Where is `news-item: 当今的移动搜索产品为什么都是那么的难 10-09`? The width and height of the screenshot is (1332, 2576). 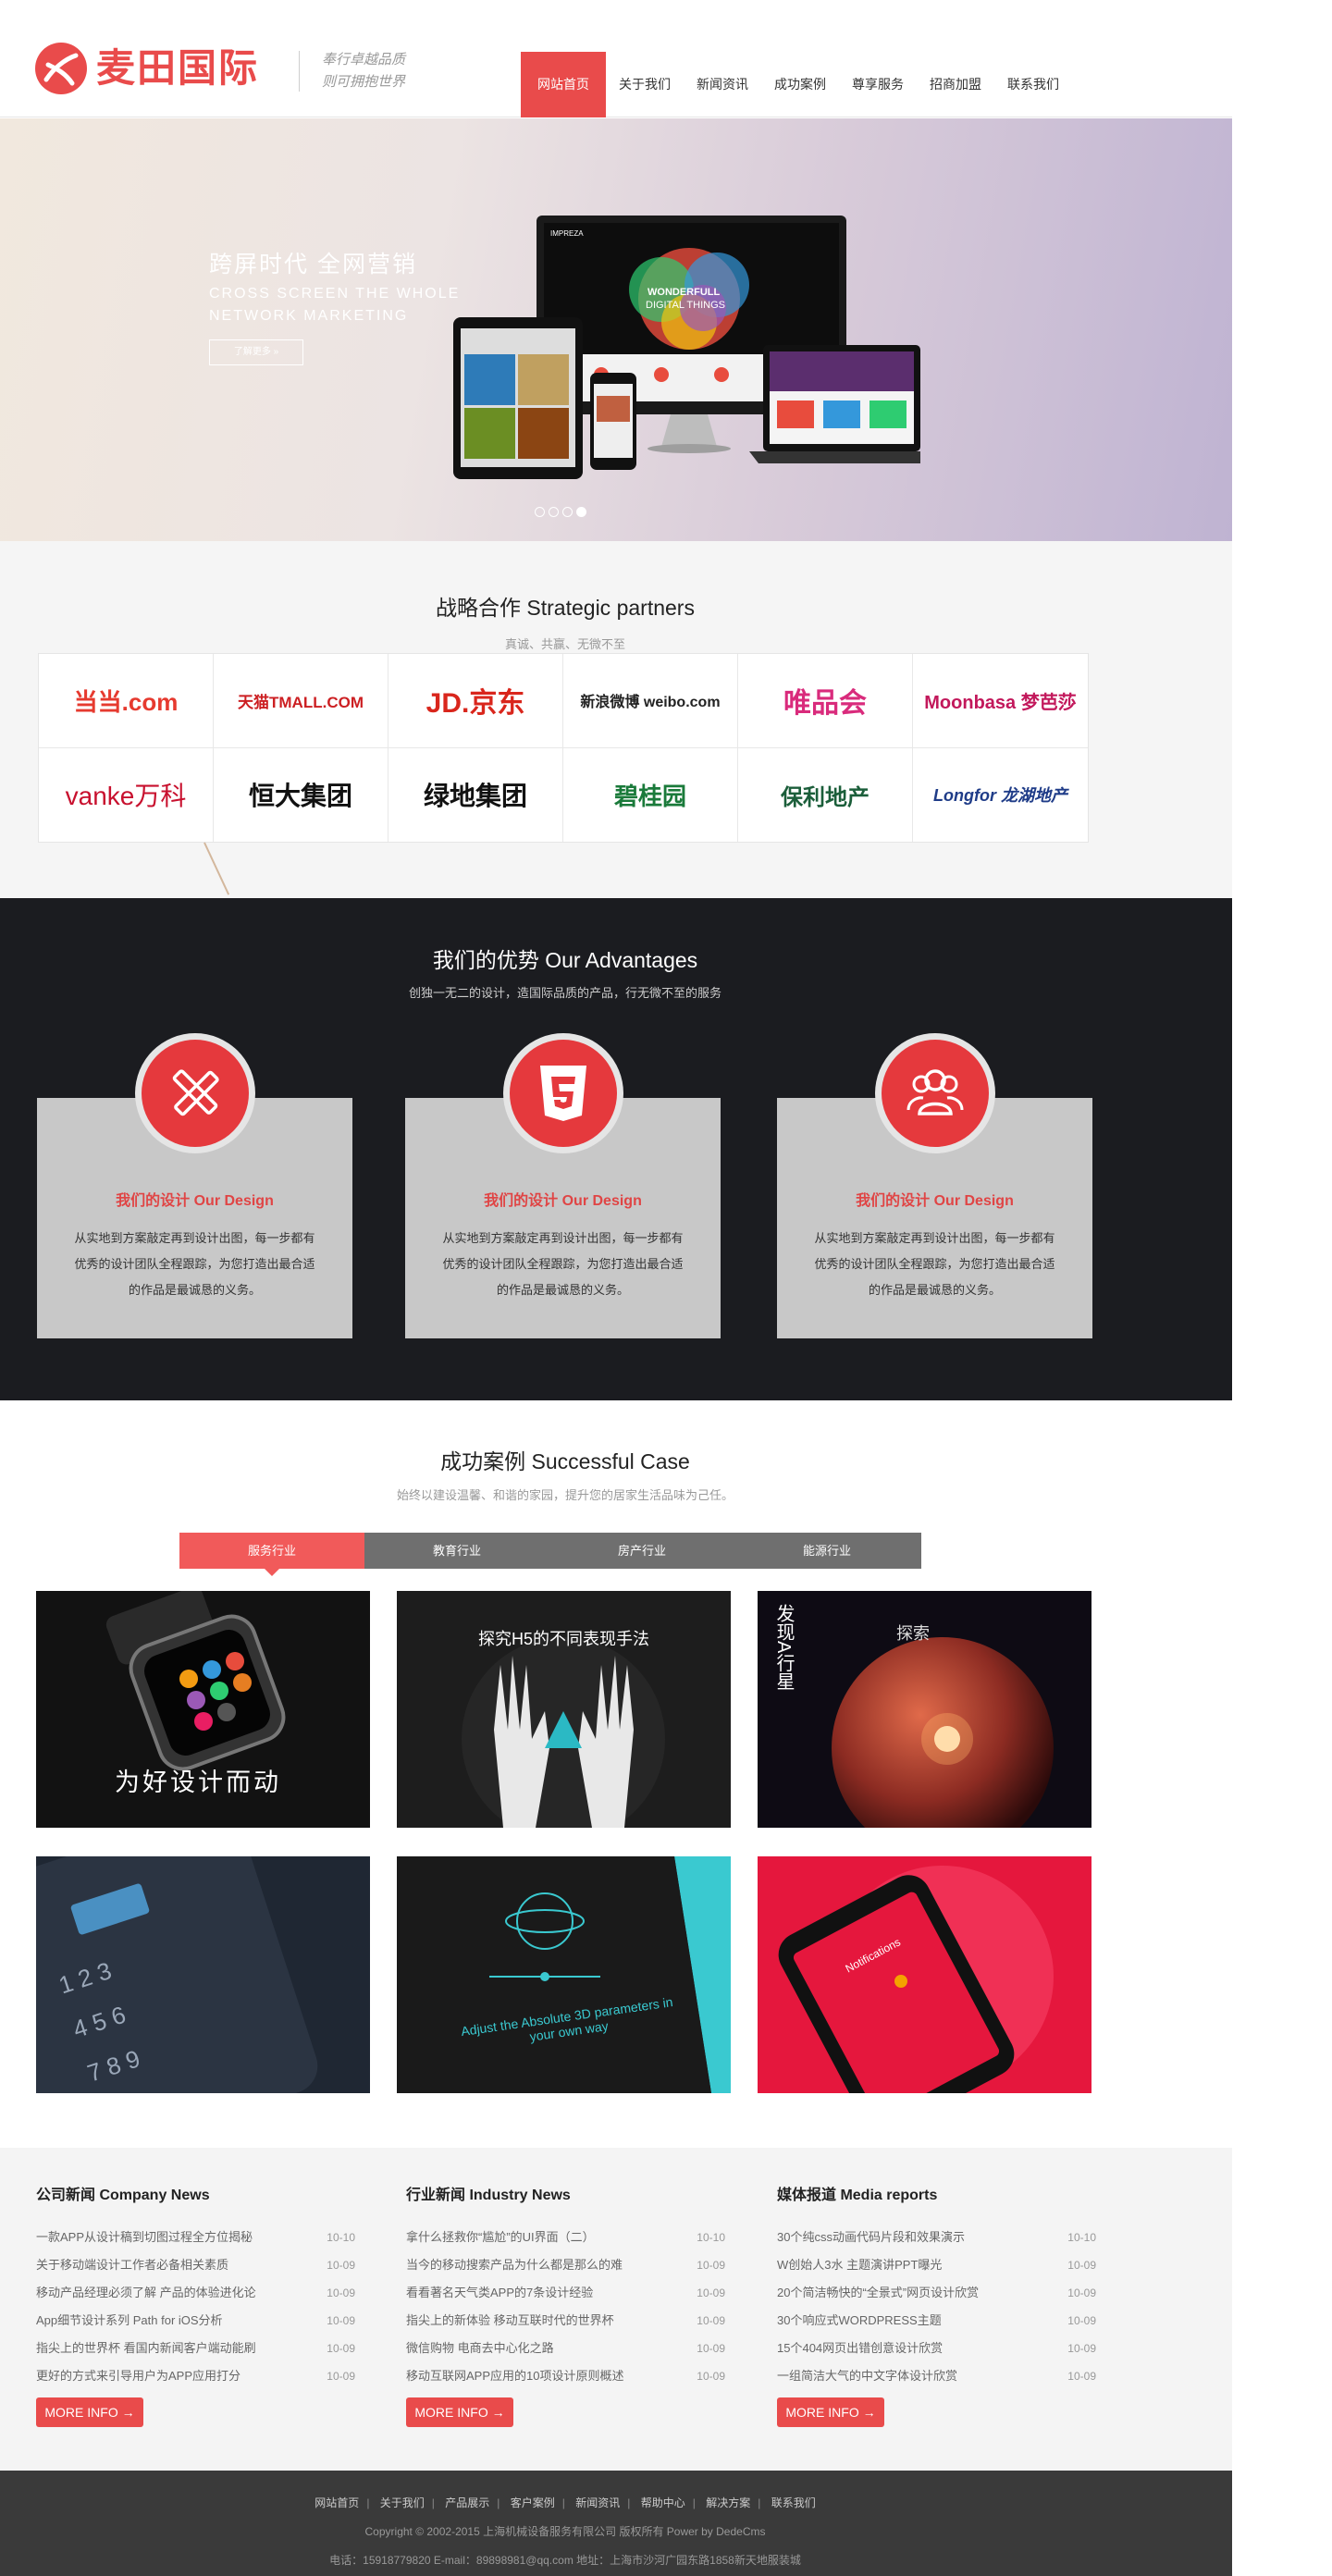
news-item: 当今的移动搜索产品为什么都是那么的难 10-09 is located at coordinates (565, 2265).